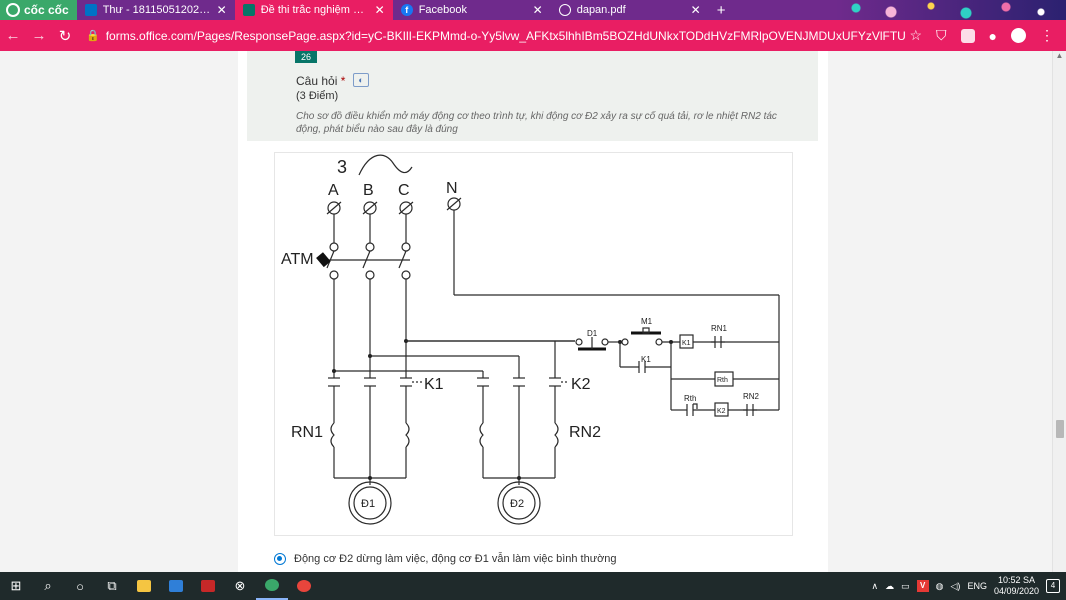  Describe the element at coordinates (404, 190) in the screenshot. I see `line-label-c: C` at that location.